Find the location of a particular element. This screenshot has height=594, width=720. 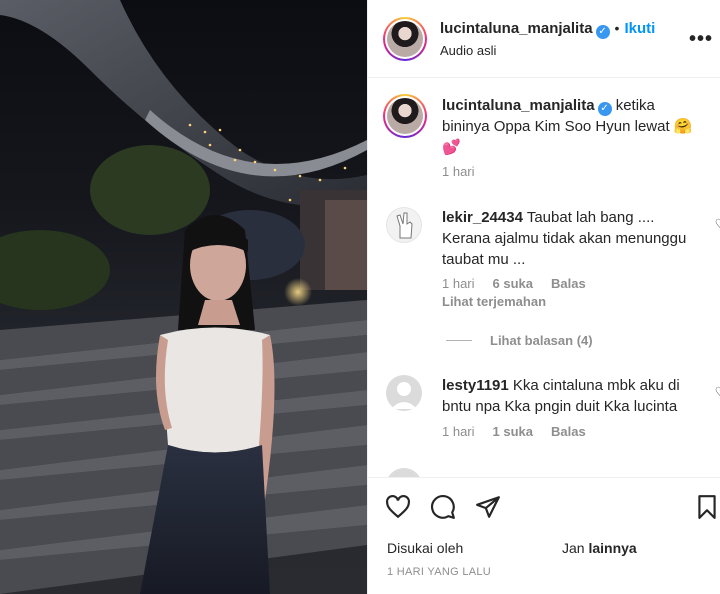

comment-username: lesty1191 is located at coordinates (475, 385).